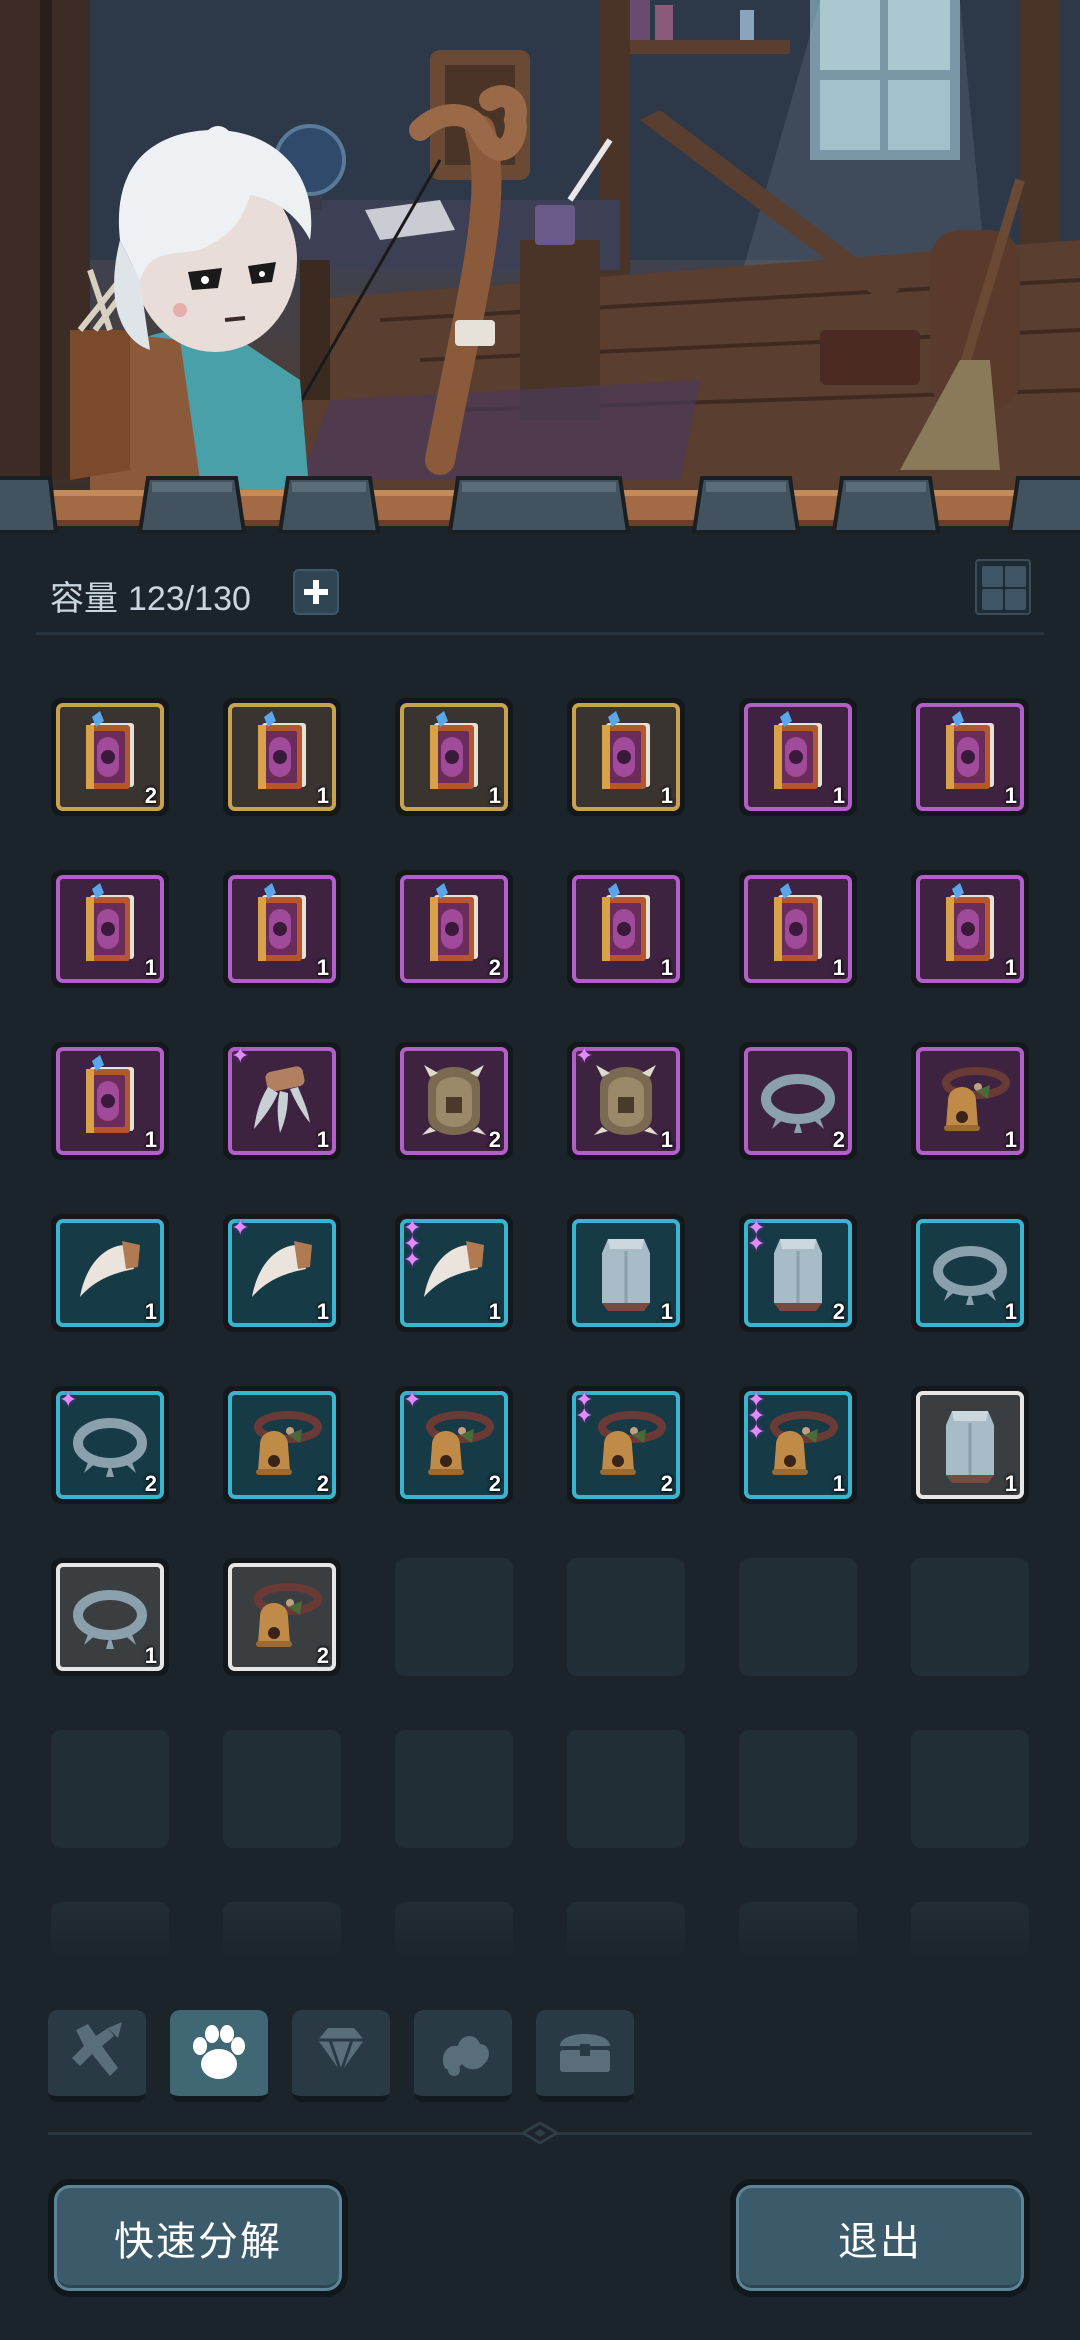  I want to click on inventory-item-bell: 1, so click(970, 1101).